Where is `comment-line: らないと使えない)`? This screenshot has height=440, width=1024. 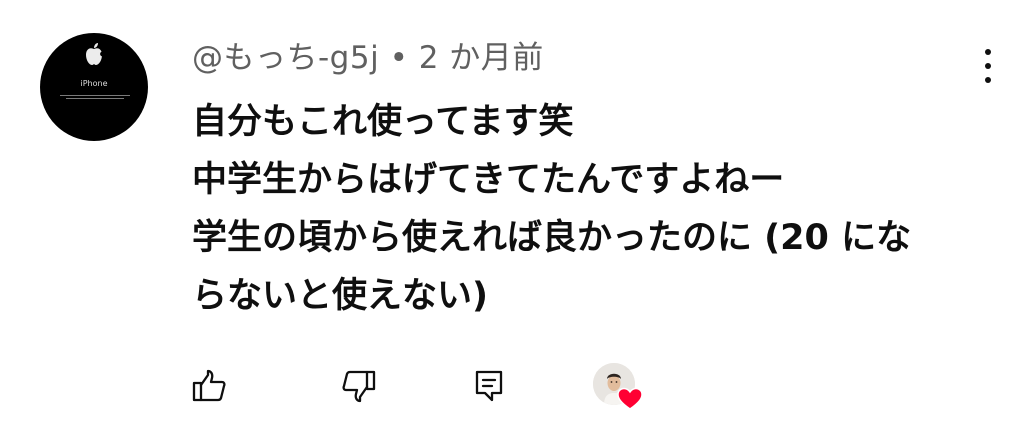 comment-line: らないと使えない) is located at coordinates (340, 296).